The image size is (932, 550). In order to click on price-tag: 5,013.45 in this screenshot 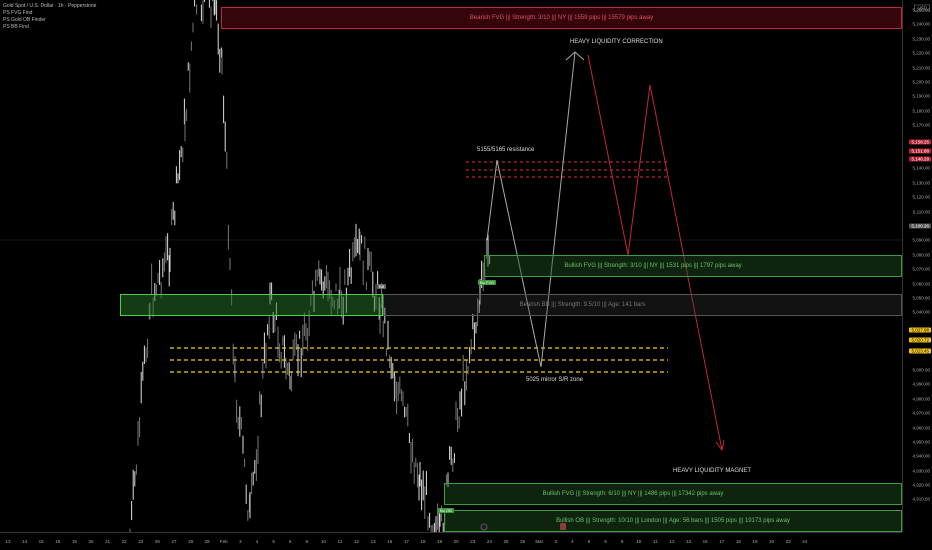, I will do `click(920, 351)`.